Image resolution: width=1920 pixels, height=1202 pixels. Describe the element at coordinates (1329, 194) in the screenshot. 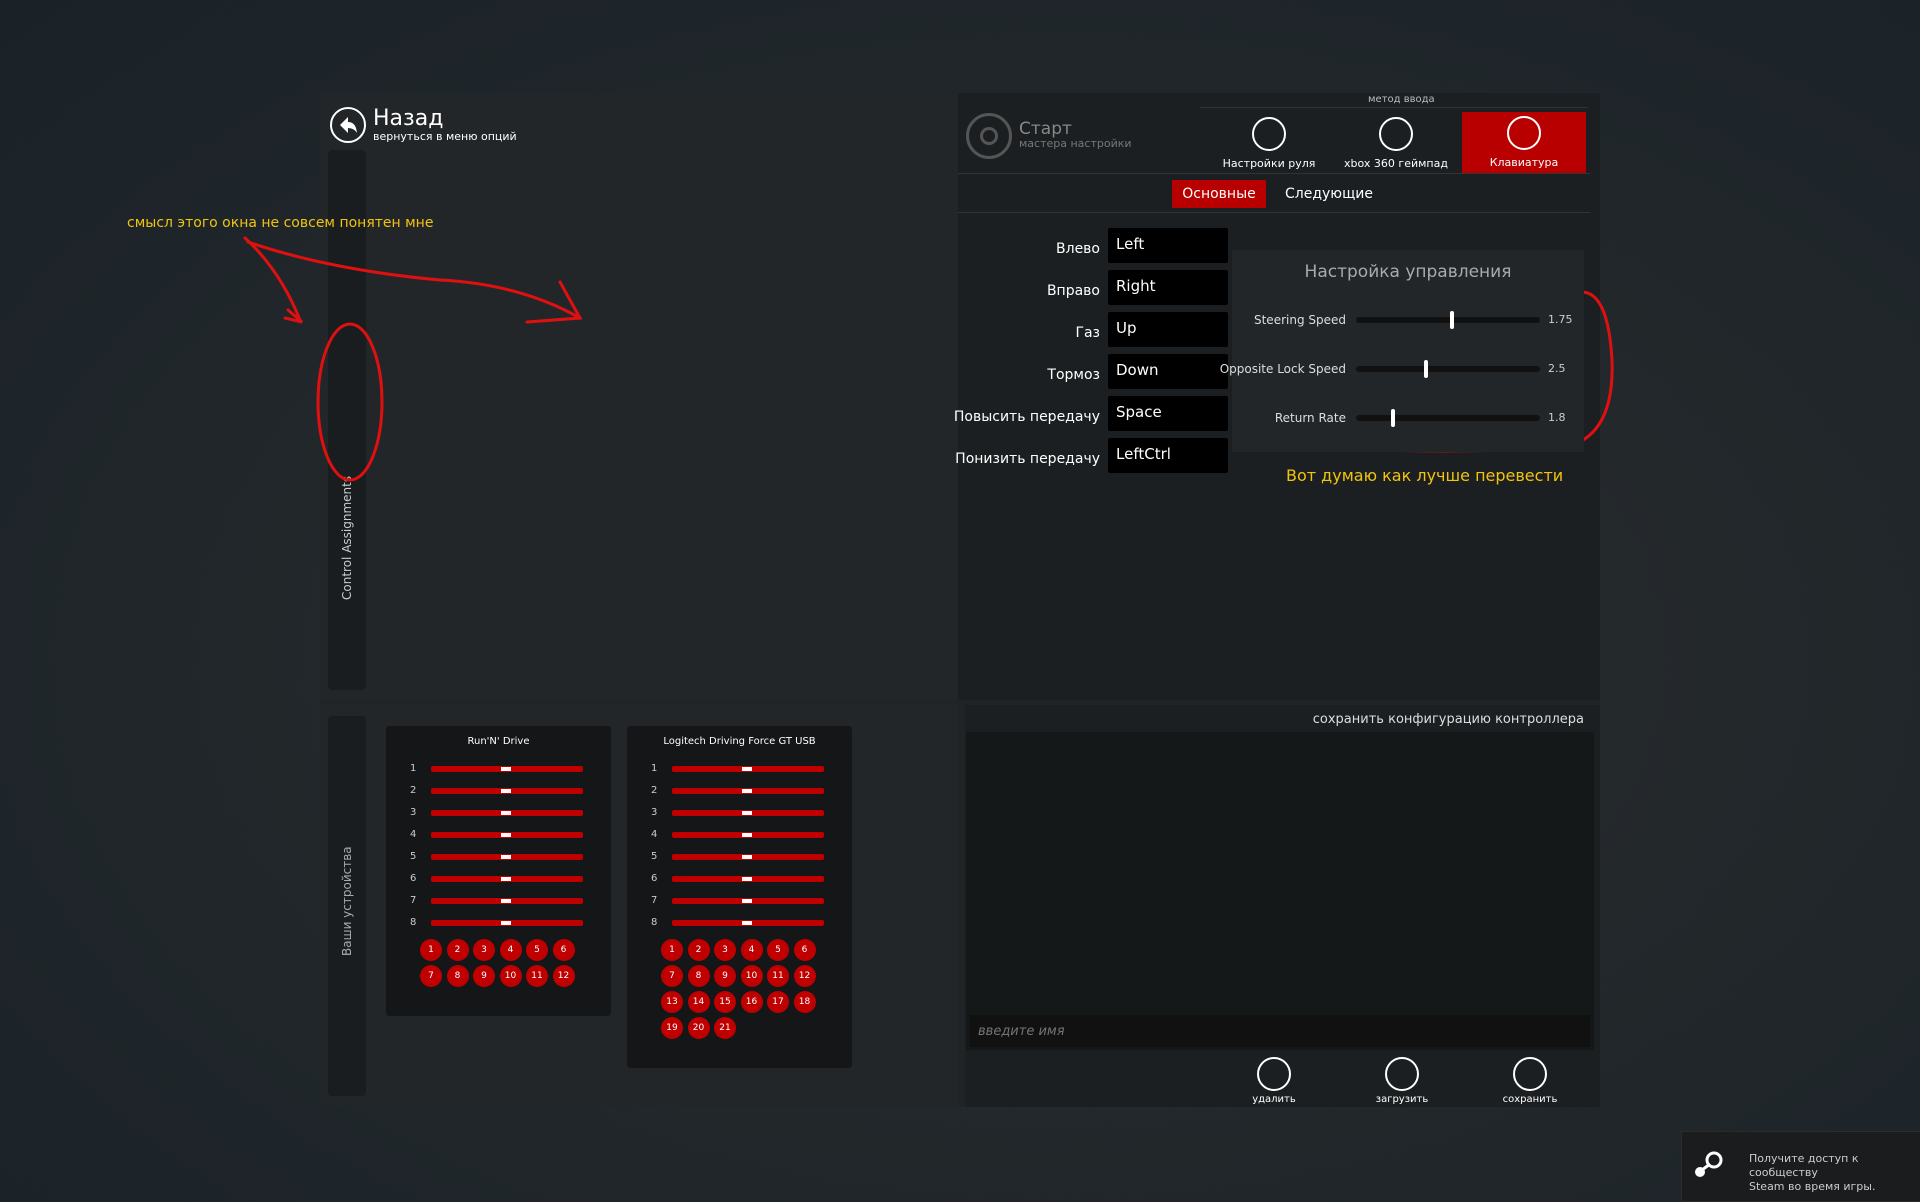

I see `tab-next: Следующие` at that location.